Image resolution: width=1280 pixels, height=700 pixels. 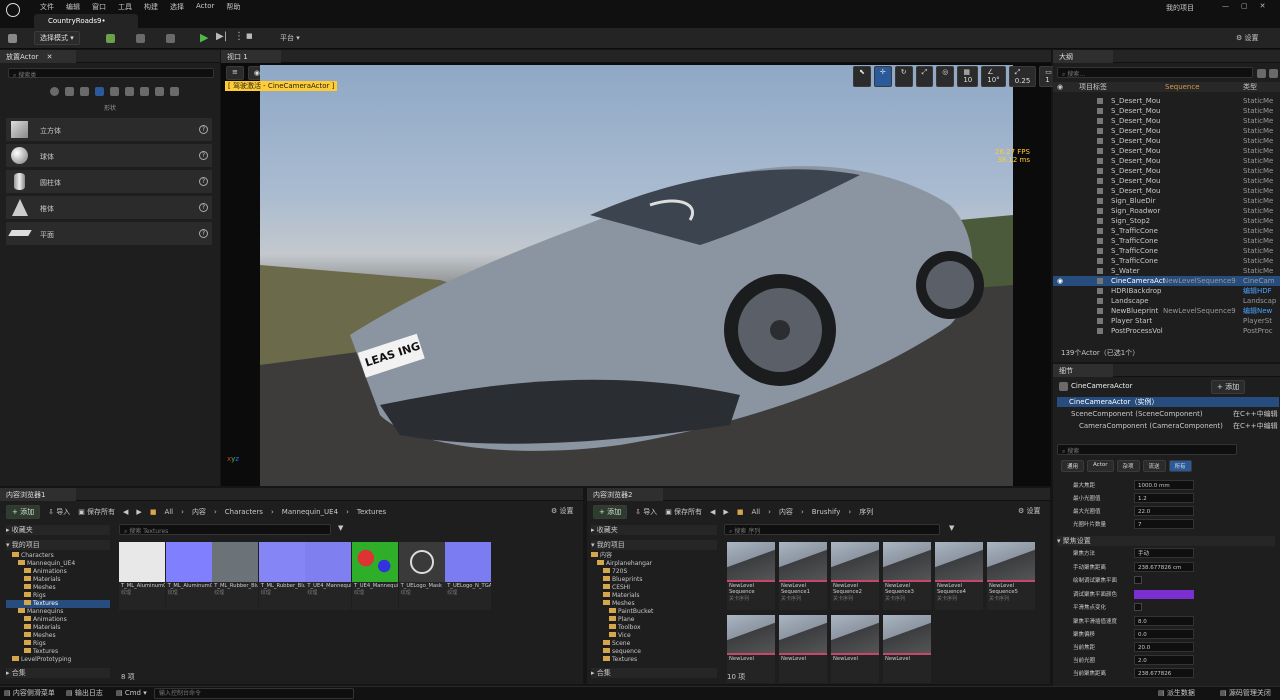 What do you see at coordinates (159, 91) in the screenshot?
I see `all-classes-icon` at bounding box center [159, 91].